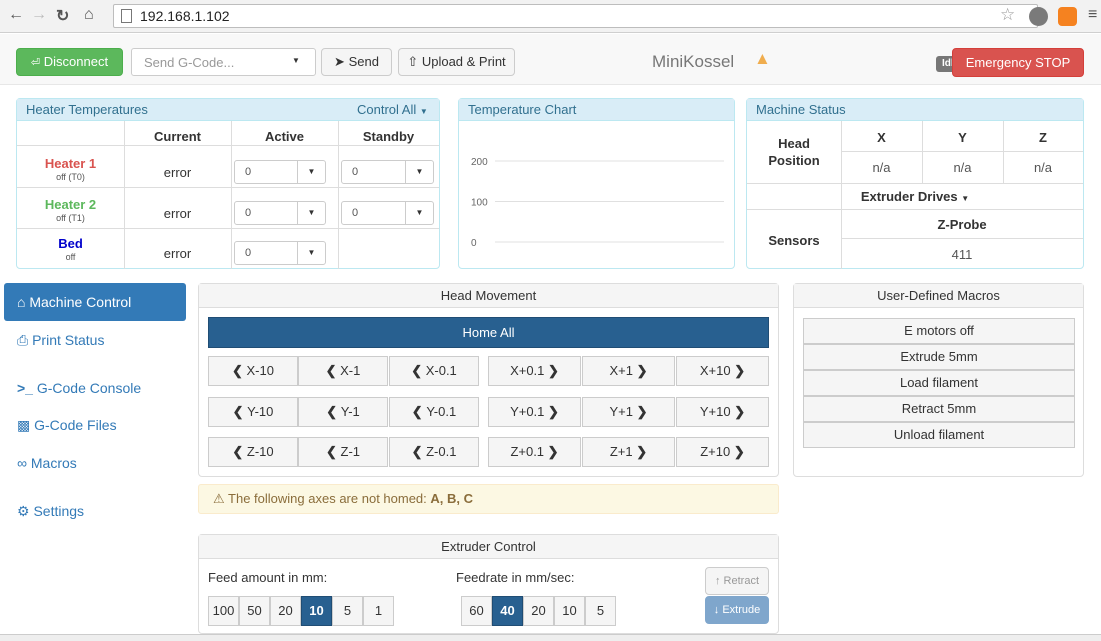  I want to click on reload-icon: ↻, so click(62, 16).